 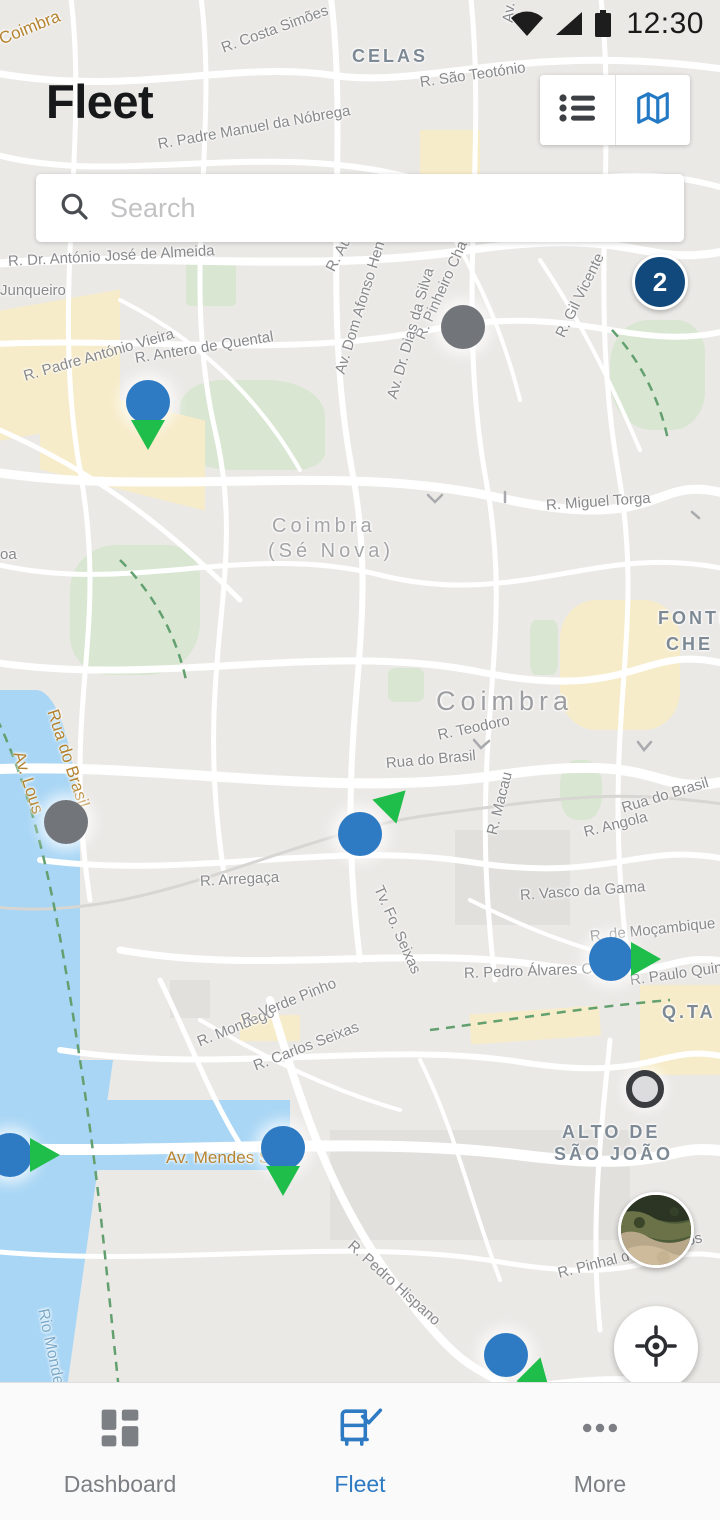 I want to click on map-view-button, so click(x=652, y=110).